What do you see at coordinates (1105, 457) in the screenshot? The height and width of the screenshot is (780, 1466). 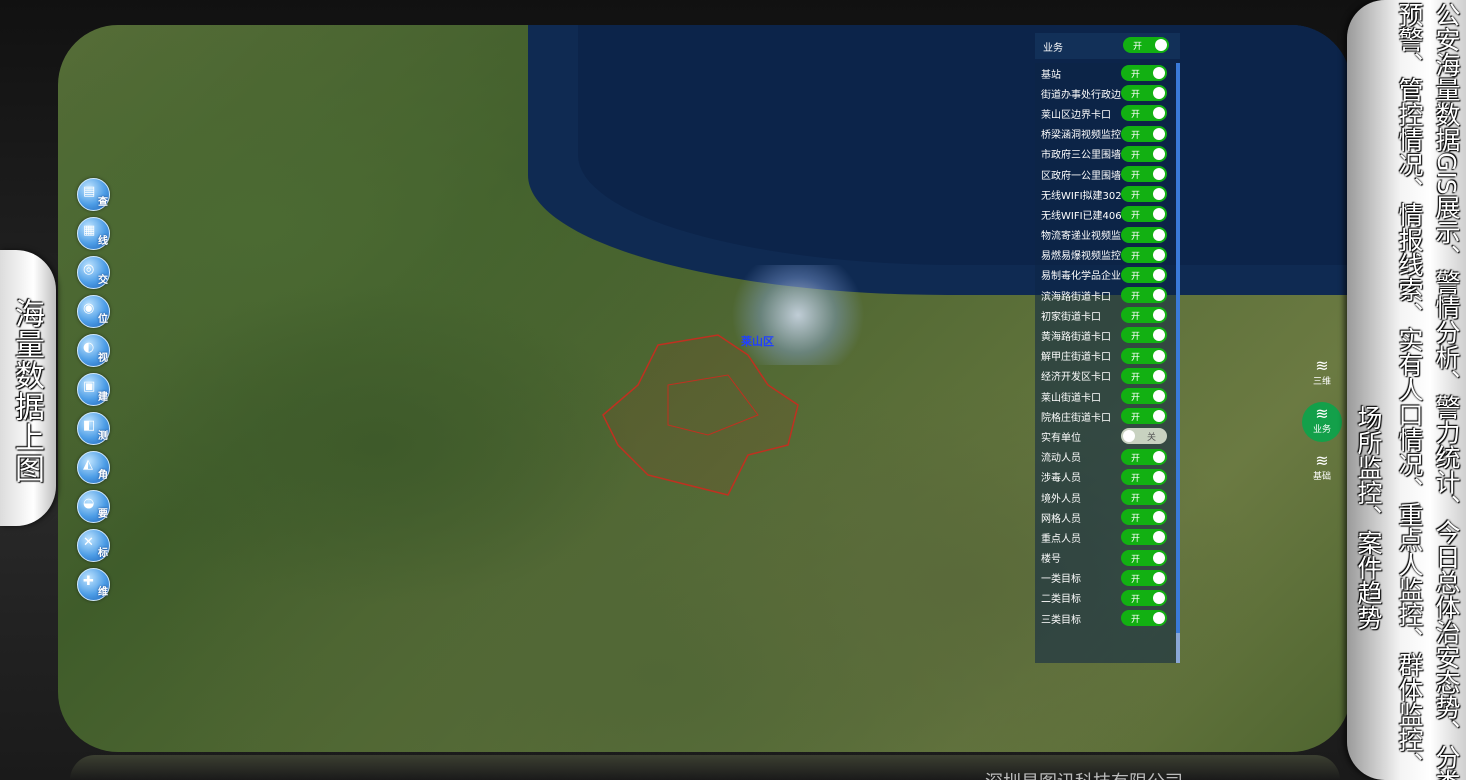 I see `layer-row: 流动人员 开` at bounding box center [1105, 457].